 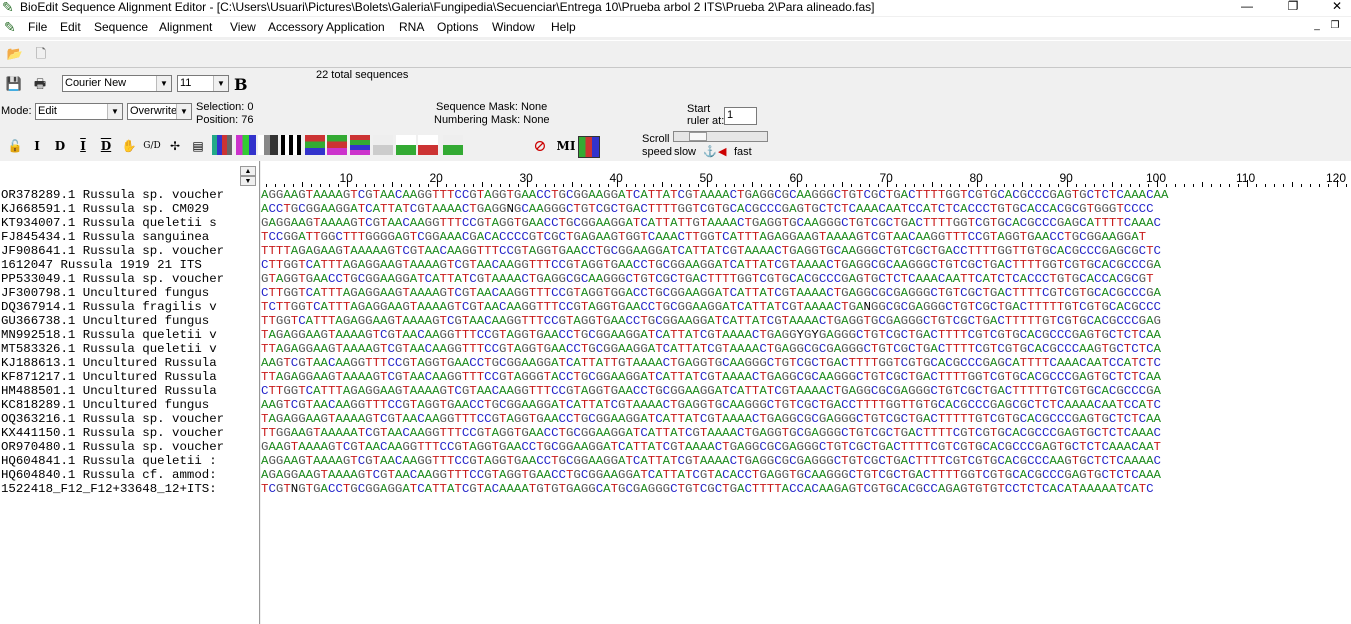 What do you see at coordinates (117, 83) in the screenshot?
I see `font-name-select: Courier New ▼` at bounding box center [117, 83].